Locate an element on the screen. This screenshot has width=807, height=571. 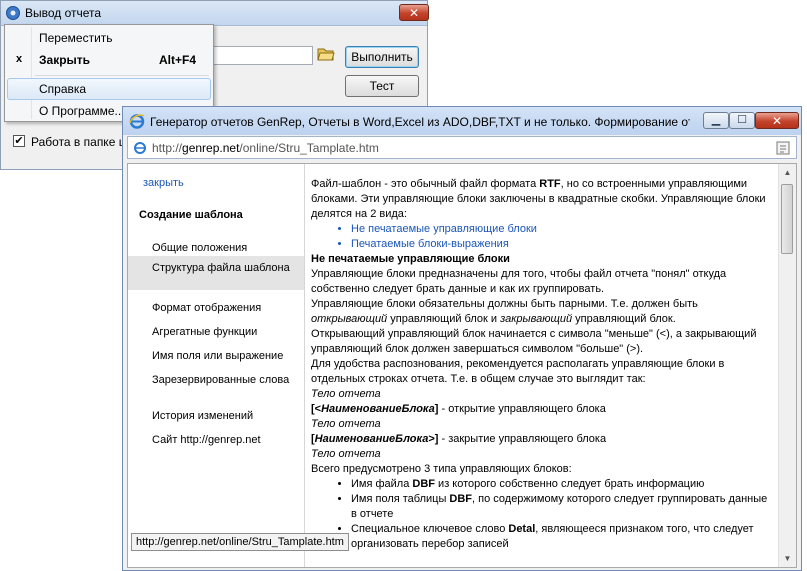
sidebar-close-link: закрыть is located at coordinates (163, 183).